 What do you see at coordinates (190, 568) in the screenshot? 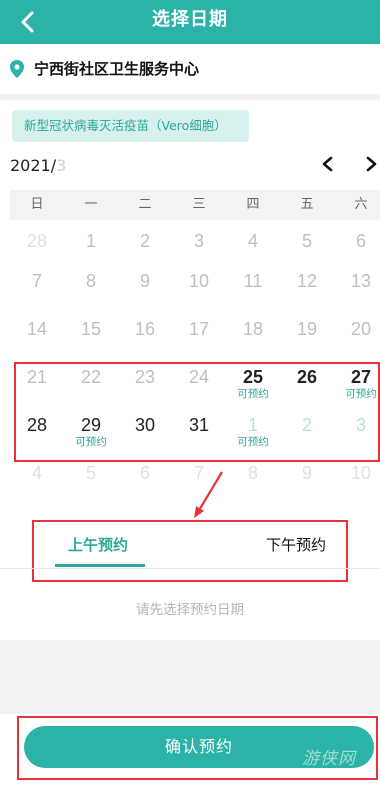
I see `tab-divider` at bounding box center [190, 568].